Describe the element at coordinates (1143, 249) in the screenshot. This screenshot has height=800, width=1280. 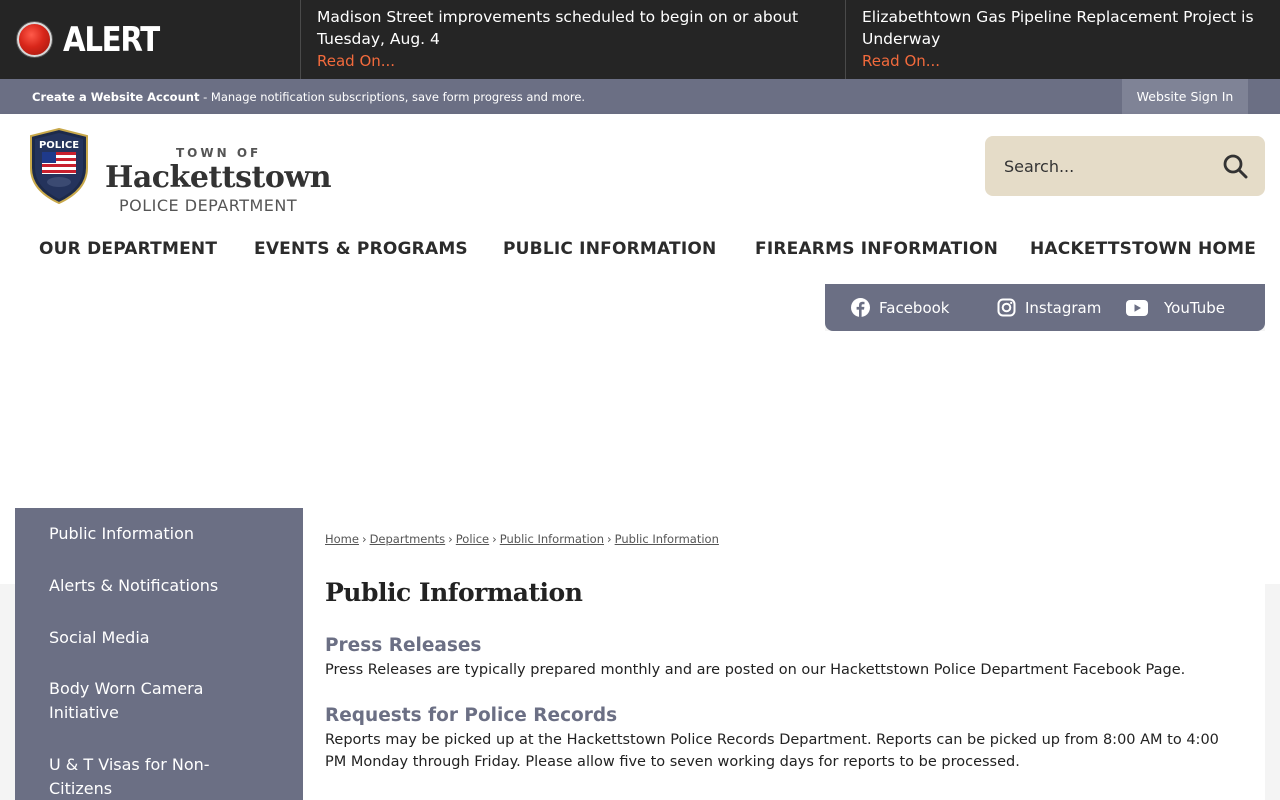
I see `nav-hackettstown-home: HACKETTSTOWN HOME` at that location.